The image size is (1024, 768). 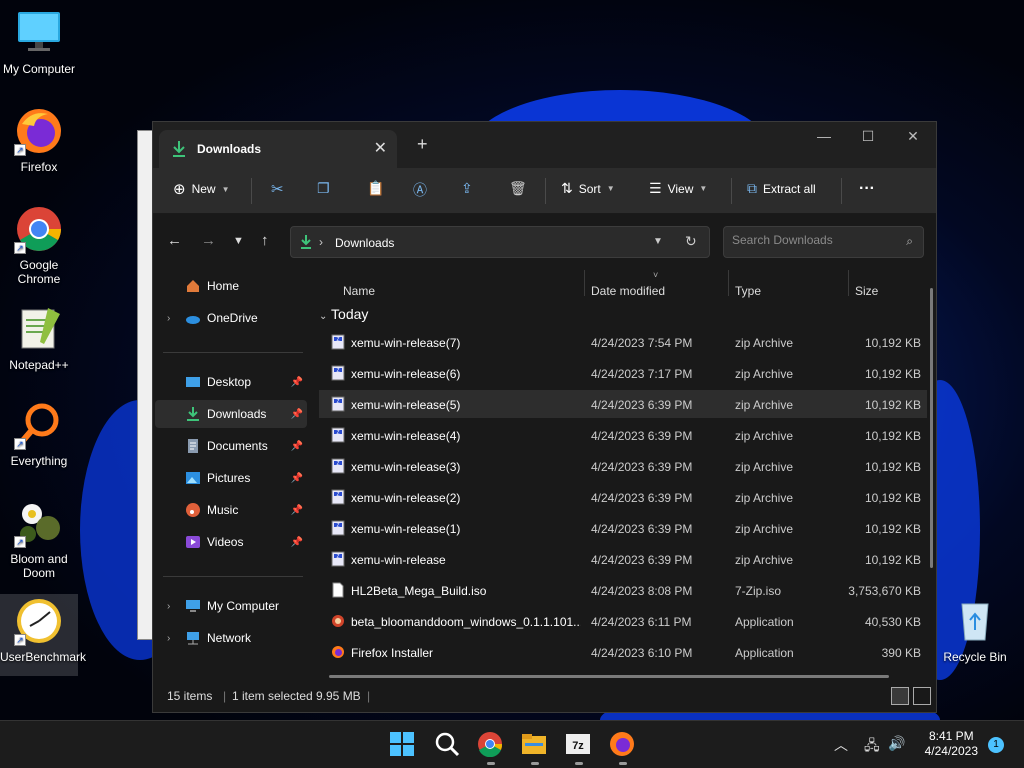 I want to click on file-date: 4/24/2023 6:39 PM, so click(x=642, y=436).